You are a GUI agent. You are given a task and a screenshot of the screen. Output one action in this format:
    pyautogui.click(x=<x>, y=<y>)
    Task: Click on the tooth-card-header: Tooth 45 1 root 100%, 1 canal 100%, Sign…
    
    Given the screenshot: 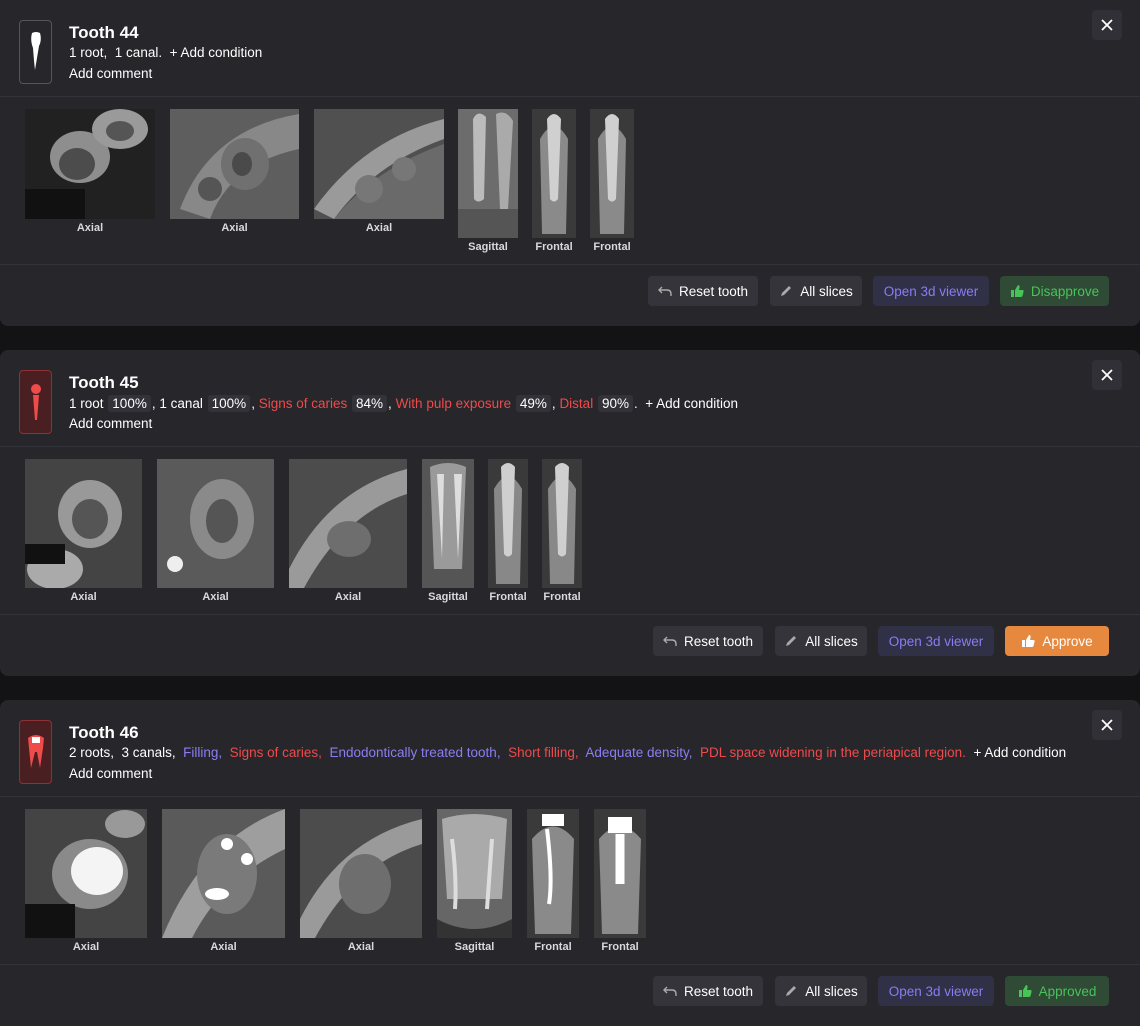 What is the action you would take?
    pyautogui.click(x=570, y=398)
    